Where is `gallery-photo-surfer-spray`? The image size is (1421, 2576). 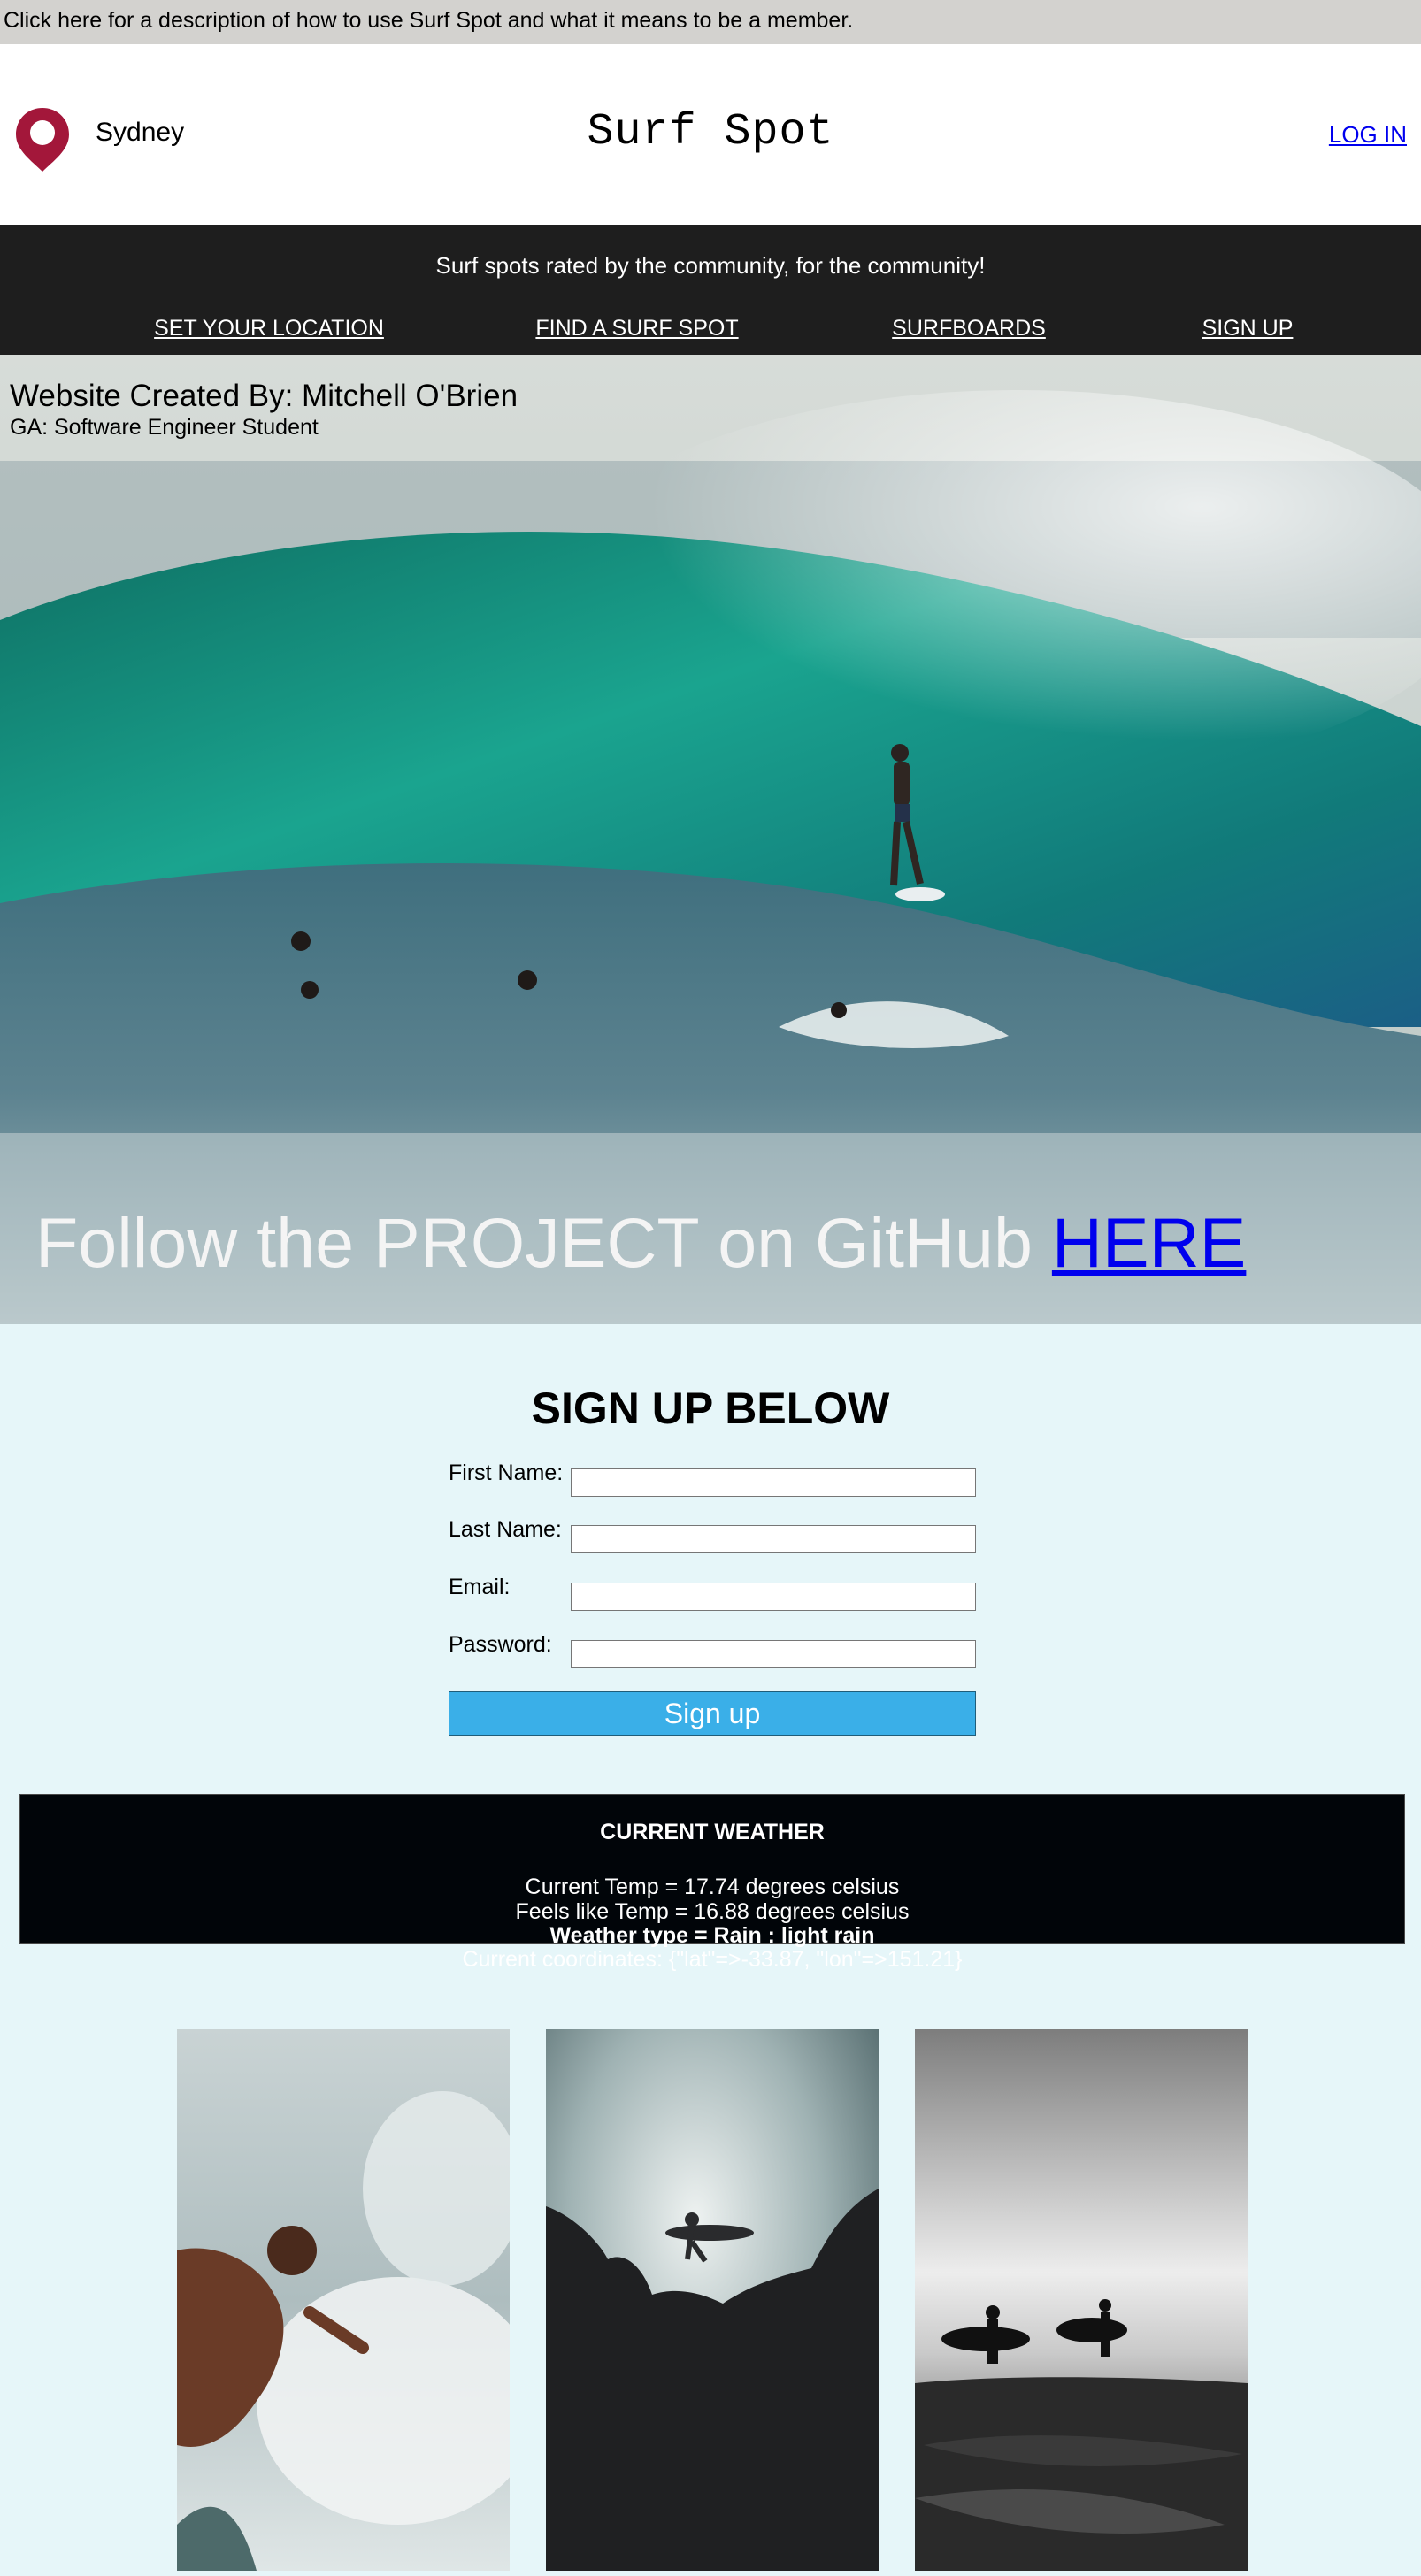 gallery-photo-surfer-spray is located at coordinates (343, 2300).